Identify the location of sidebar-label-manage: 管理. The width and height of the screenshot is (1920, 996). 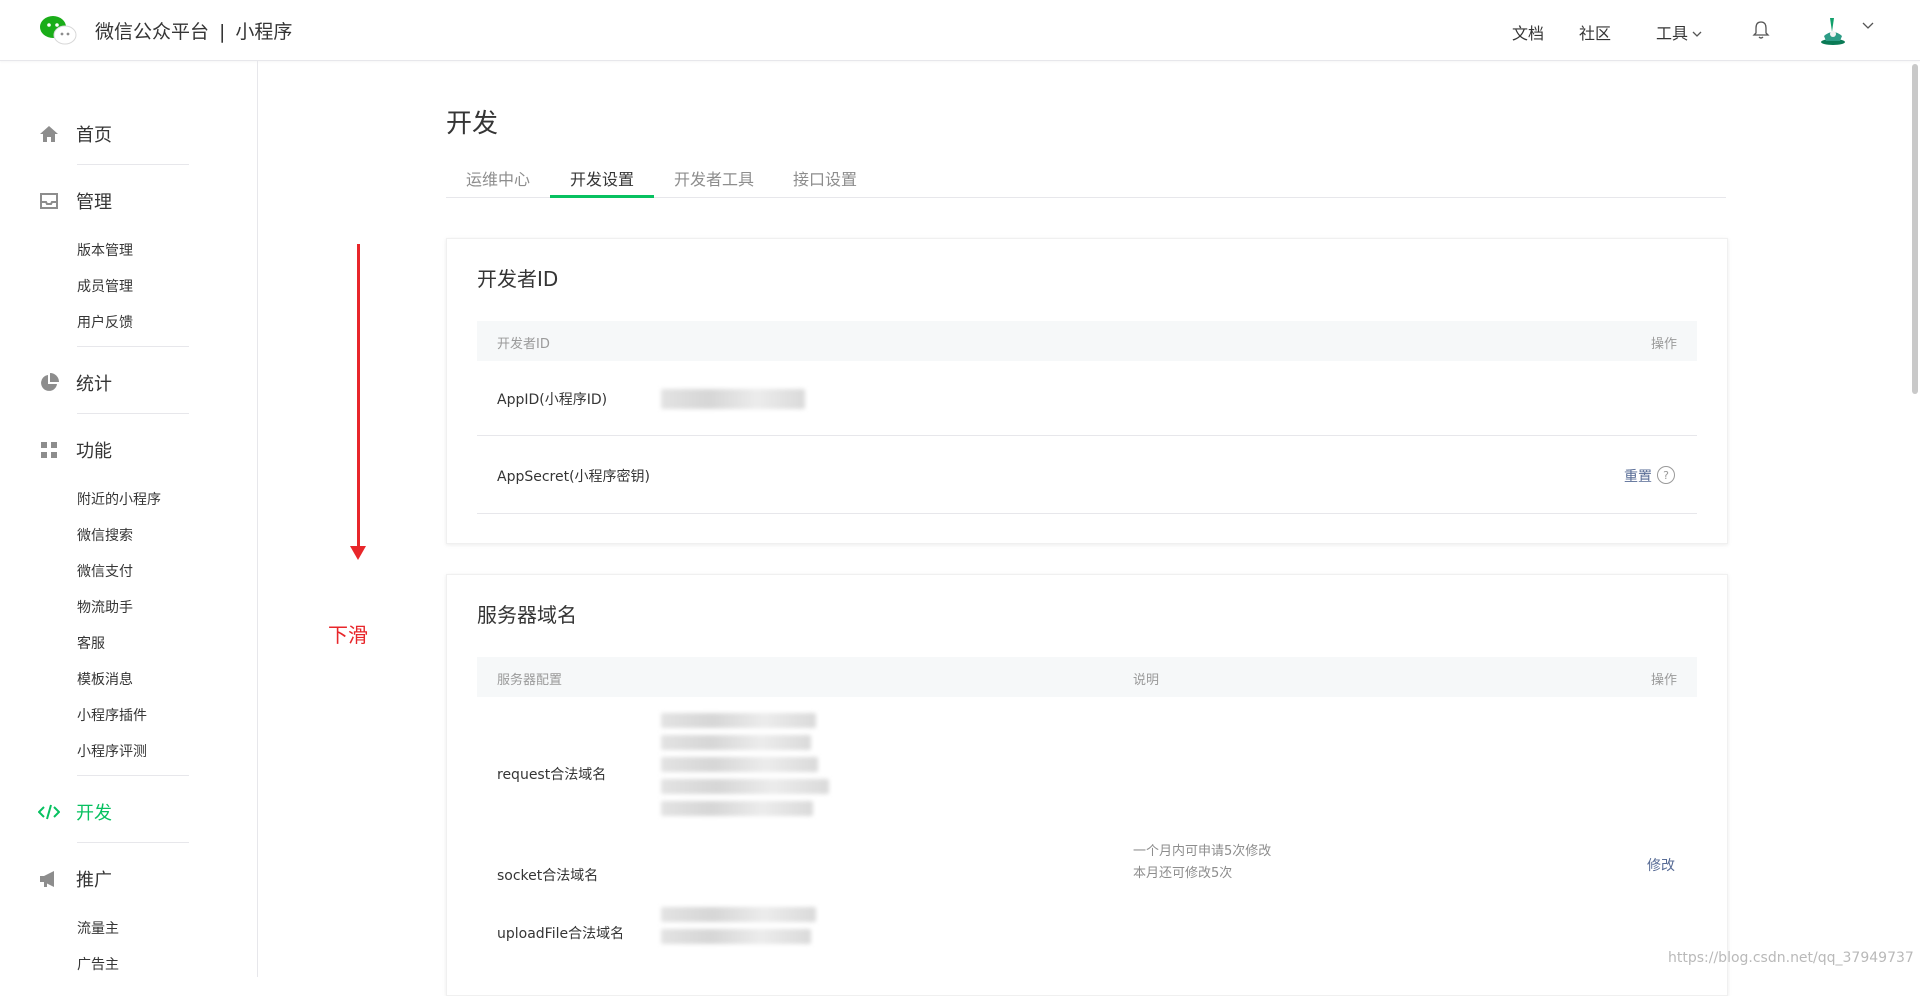
(94, 202).